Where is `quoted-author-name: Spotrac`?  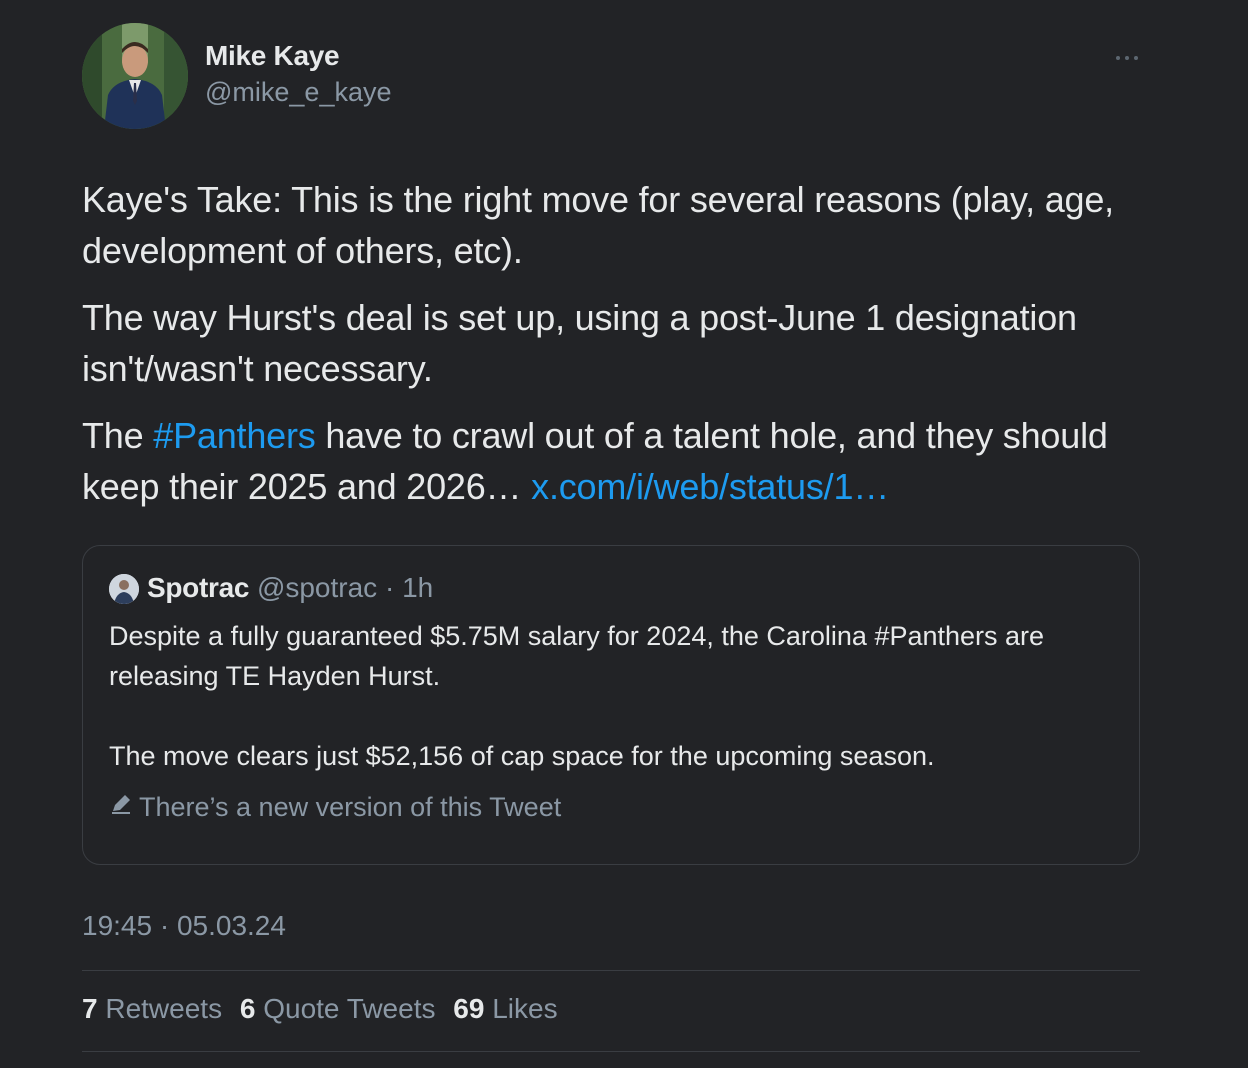 quoted-author-name: Spotrac is located at coordinates (198, 587).